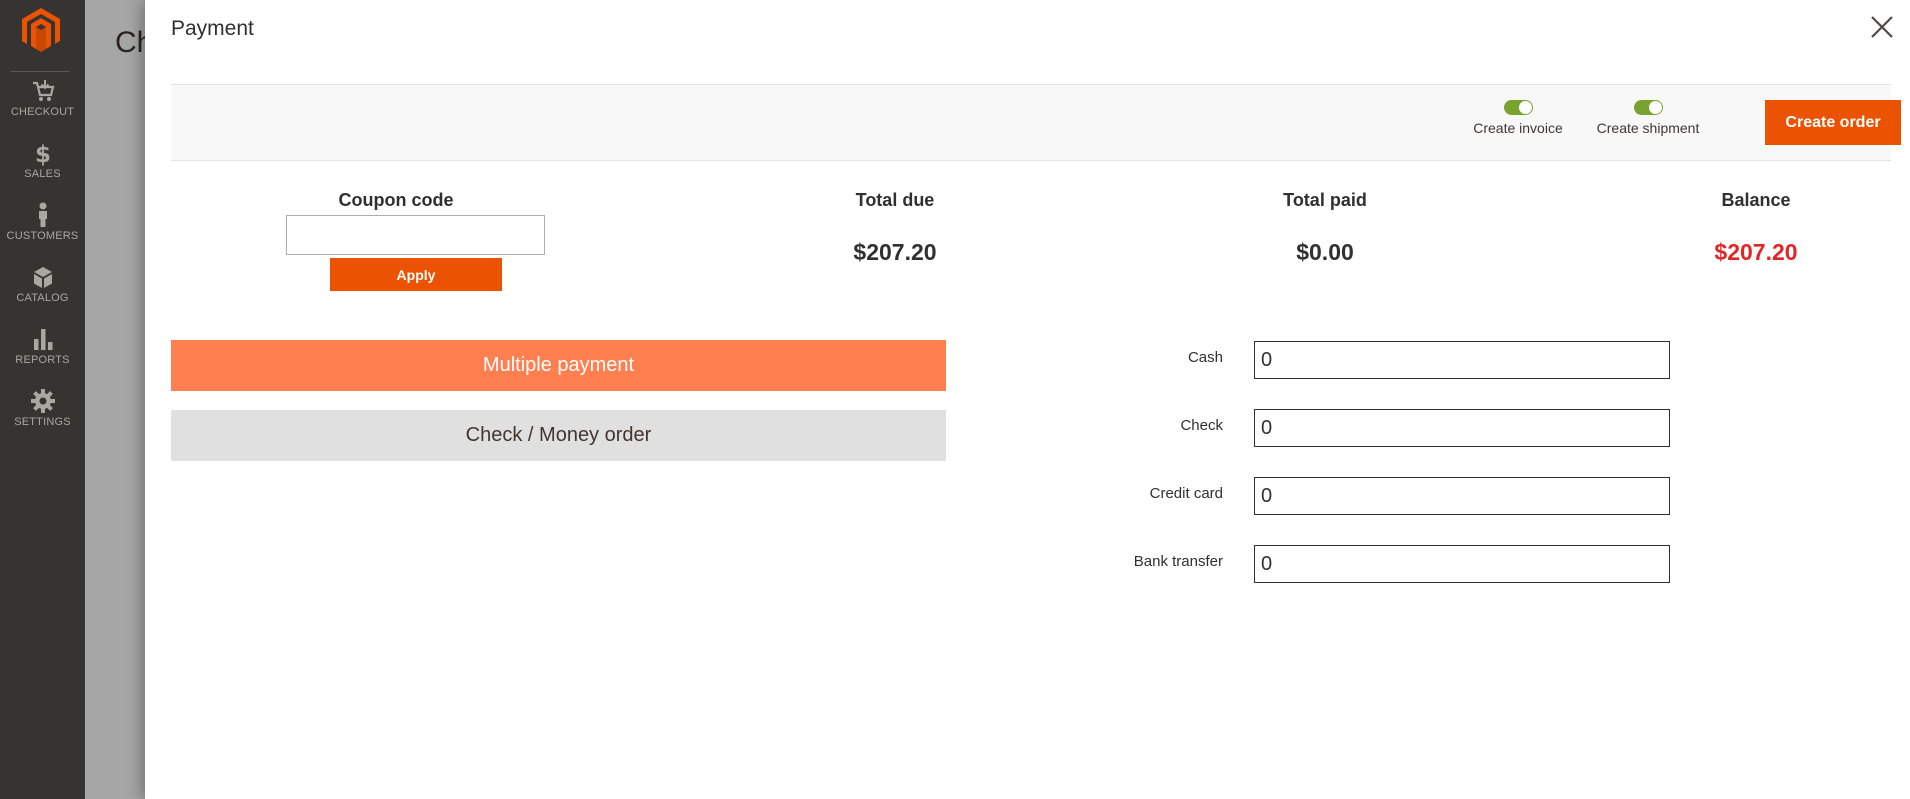 Image resolution: width=1910 pixels, height=799 pixels. What do you see at coordinates (42, 214) in the screenshot?
I see `person-icon` at bounding box center [42, 214].